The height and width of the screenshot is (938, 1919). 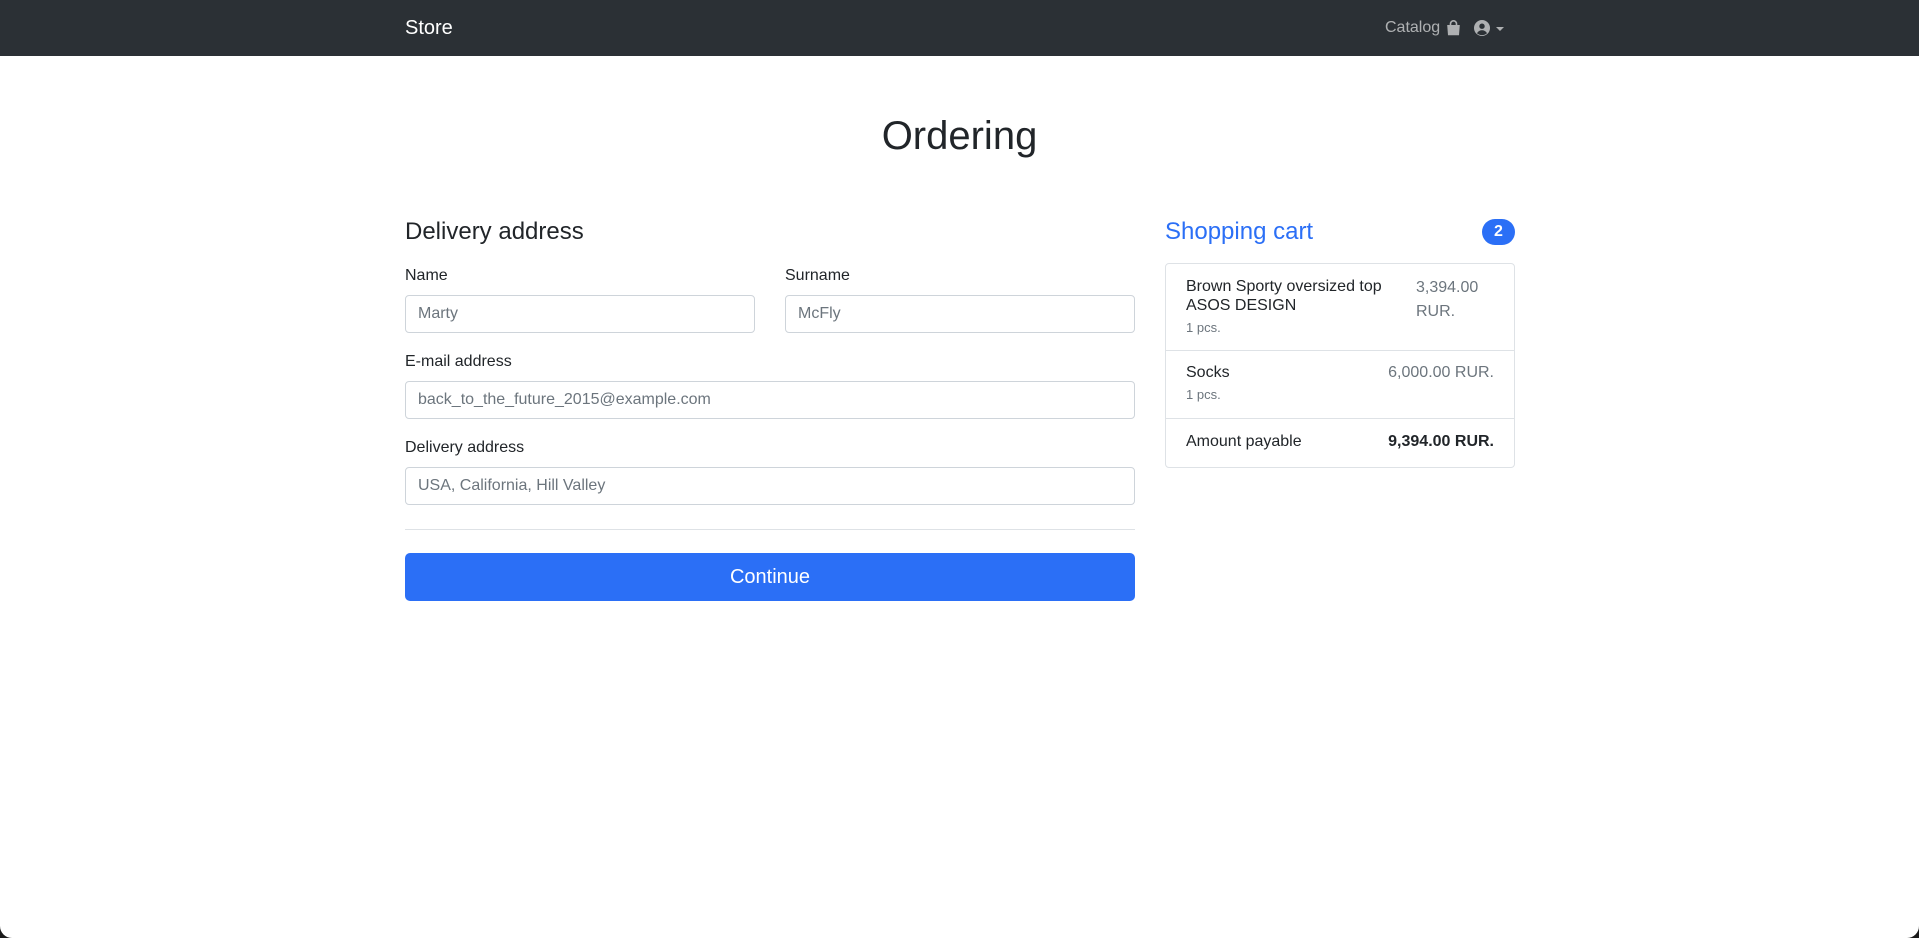 What do you see at coordinates (494, 231) in the screenshot?
I see `delivery-section-title: Delivery address` at bounding box center [494, 231].